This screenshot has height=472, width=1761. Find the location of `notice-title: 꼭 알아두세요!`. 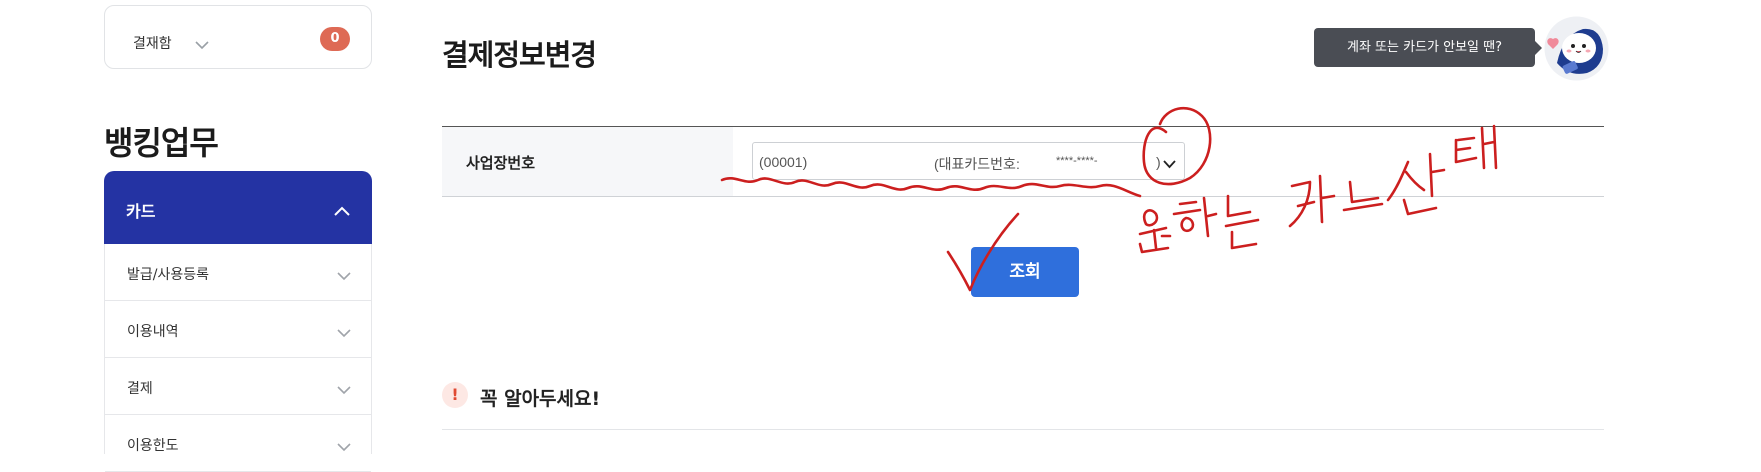

notice-title: 꼭 알아두세요! is located at coordinates (540, 399).